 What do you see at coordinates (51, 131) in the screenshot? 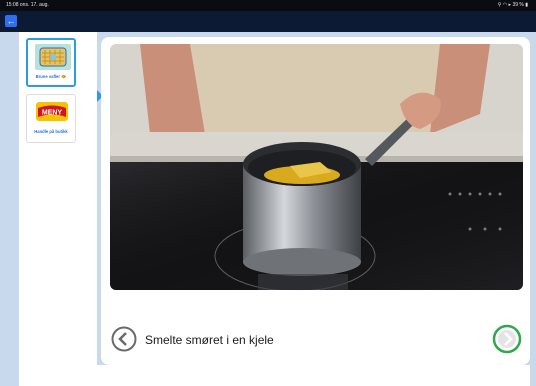
I see `sidebar-item-label: Handle på butikk` at bounding box center [51, 131].